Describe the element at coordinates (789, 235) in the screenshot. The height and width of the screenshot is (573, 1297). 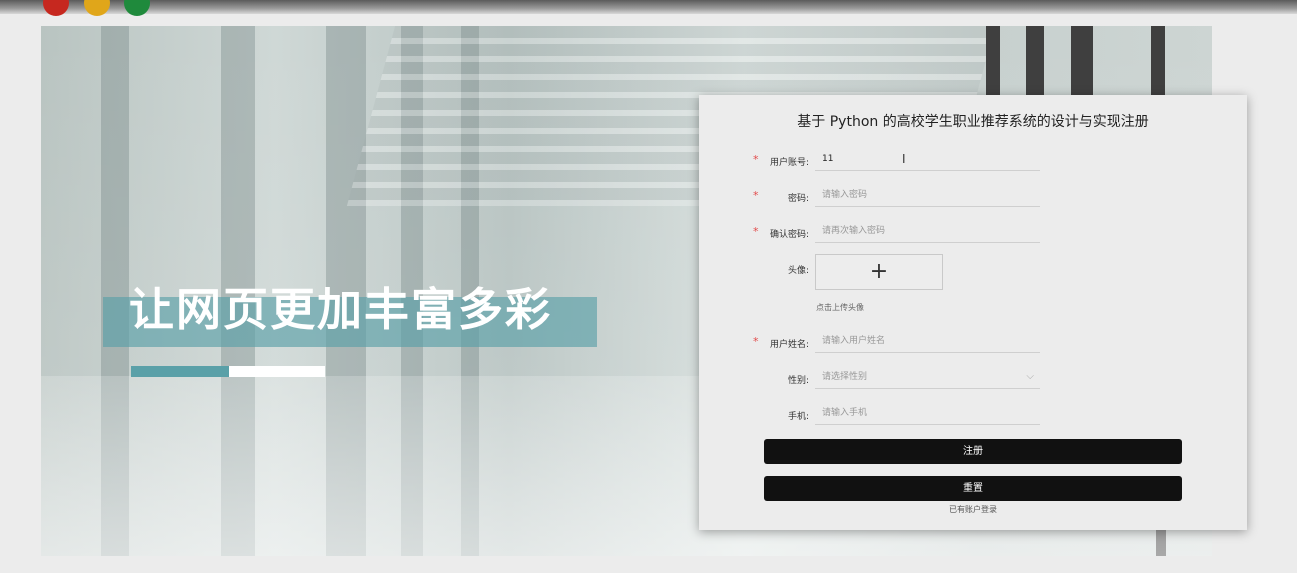
I see `confirm-password-label: 确认密码:` at that location.